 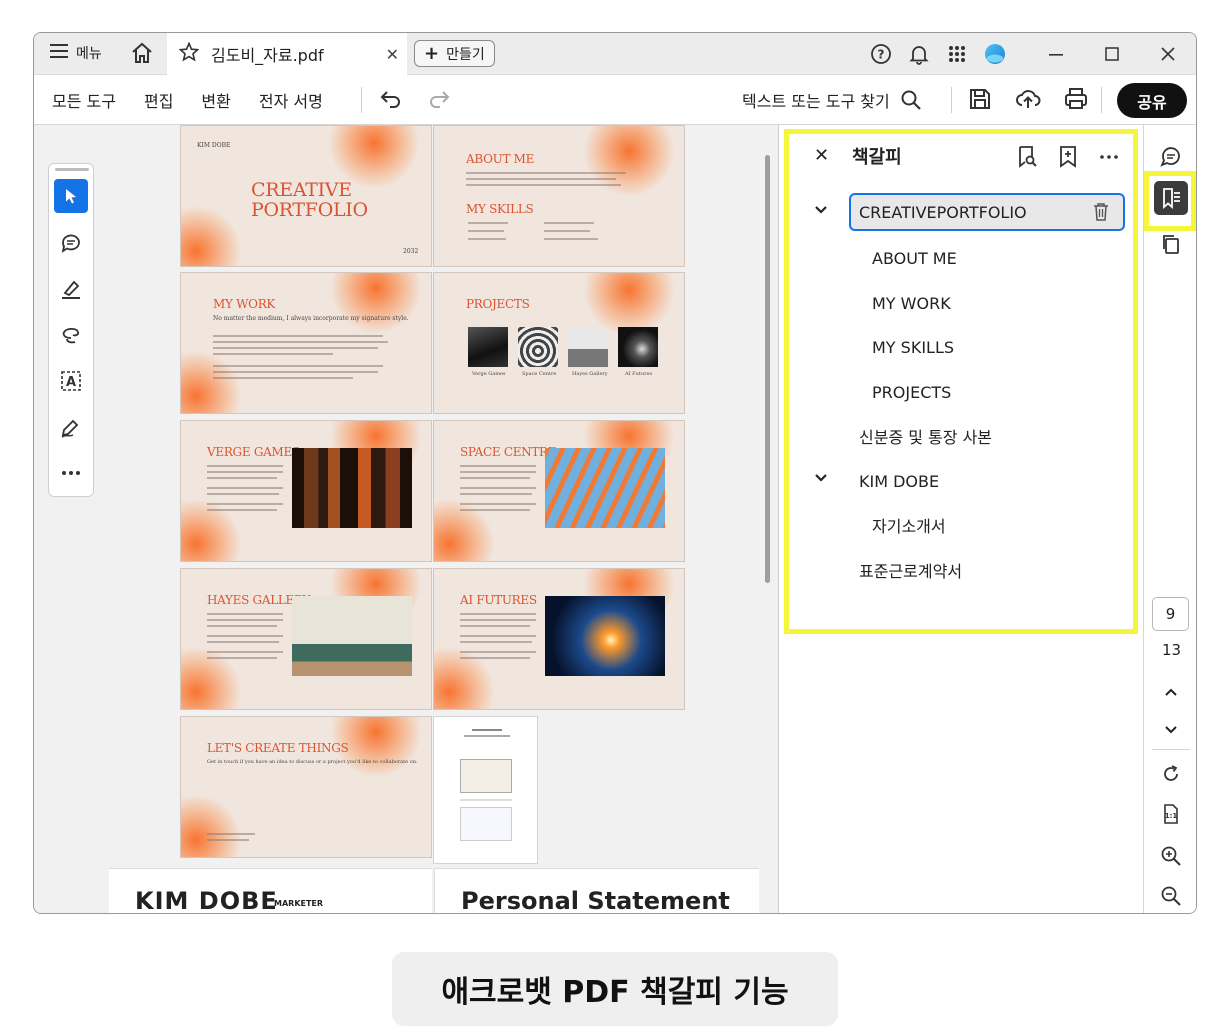 I want to click on bookmark-label: 표준근로계약서, so click(x=911, y=571).